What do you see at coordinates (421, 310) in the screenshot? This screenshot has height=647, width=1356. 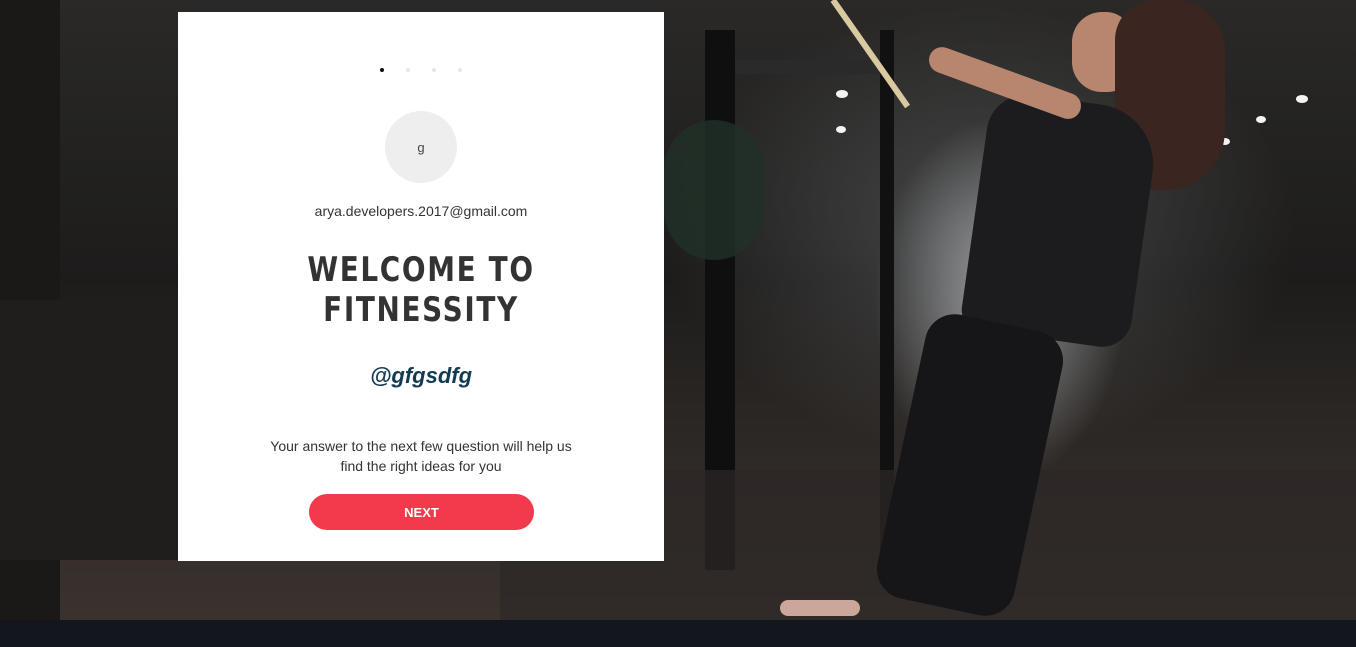 I see `page-title-line-2: FITNESSITY` at bounding box center [421, 310].